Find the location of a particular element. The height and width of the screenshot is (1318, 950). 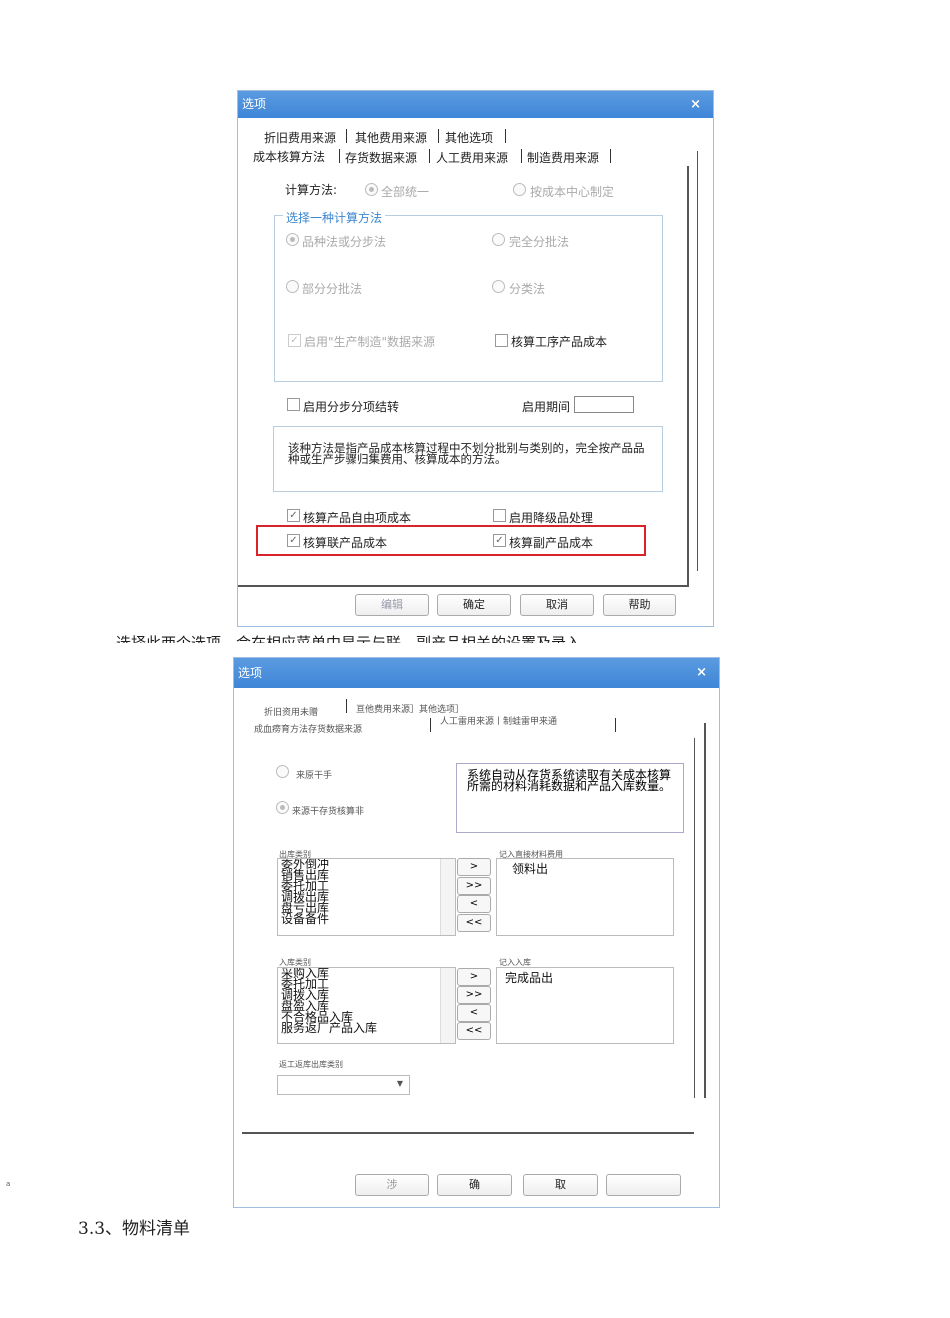

checkbox-downgrade is located at coordinates (499, 515).